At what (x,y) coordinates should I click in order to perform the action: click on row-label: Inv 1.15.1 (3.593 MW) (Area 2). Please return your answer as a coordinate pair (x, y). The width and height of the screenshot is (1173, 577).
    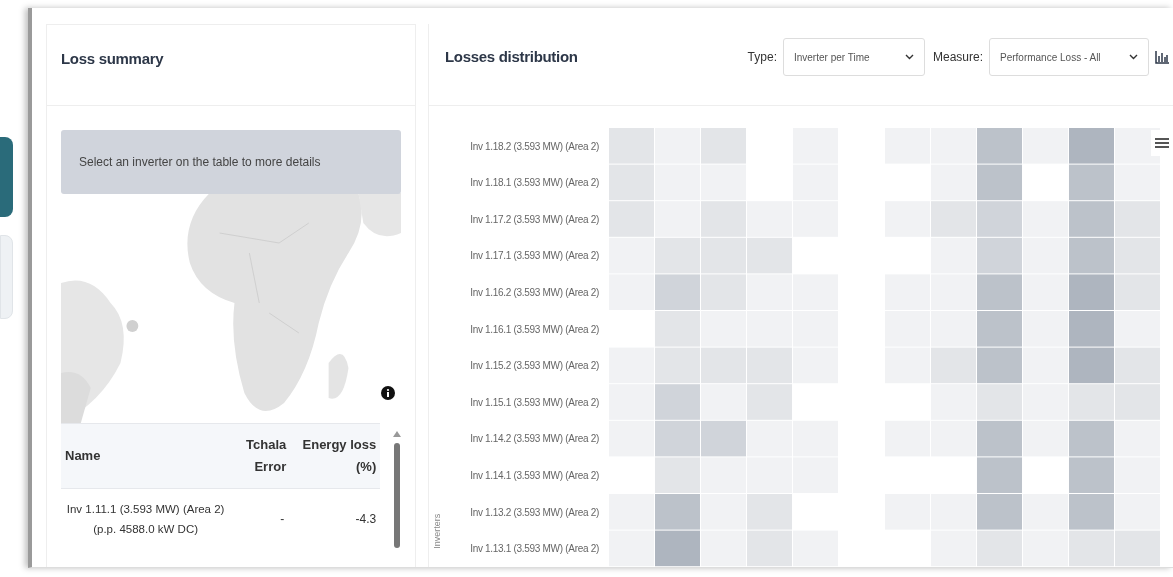
    Looking at the image, I should click on (534, 402).